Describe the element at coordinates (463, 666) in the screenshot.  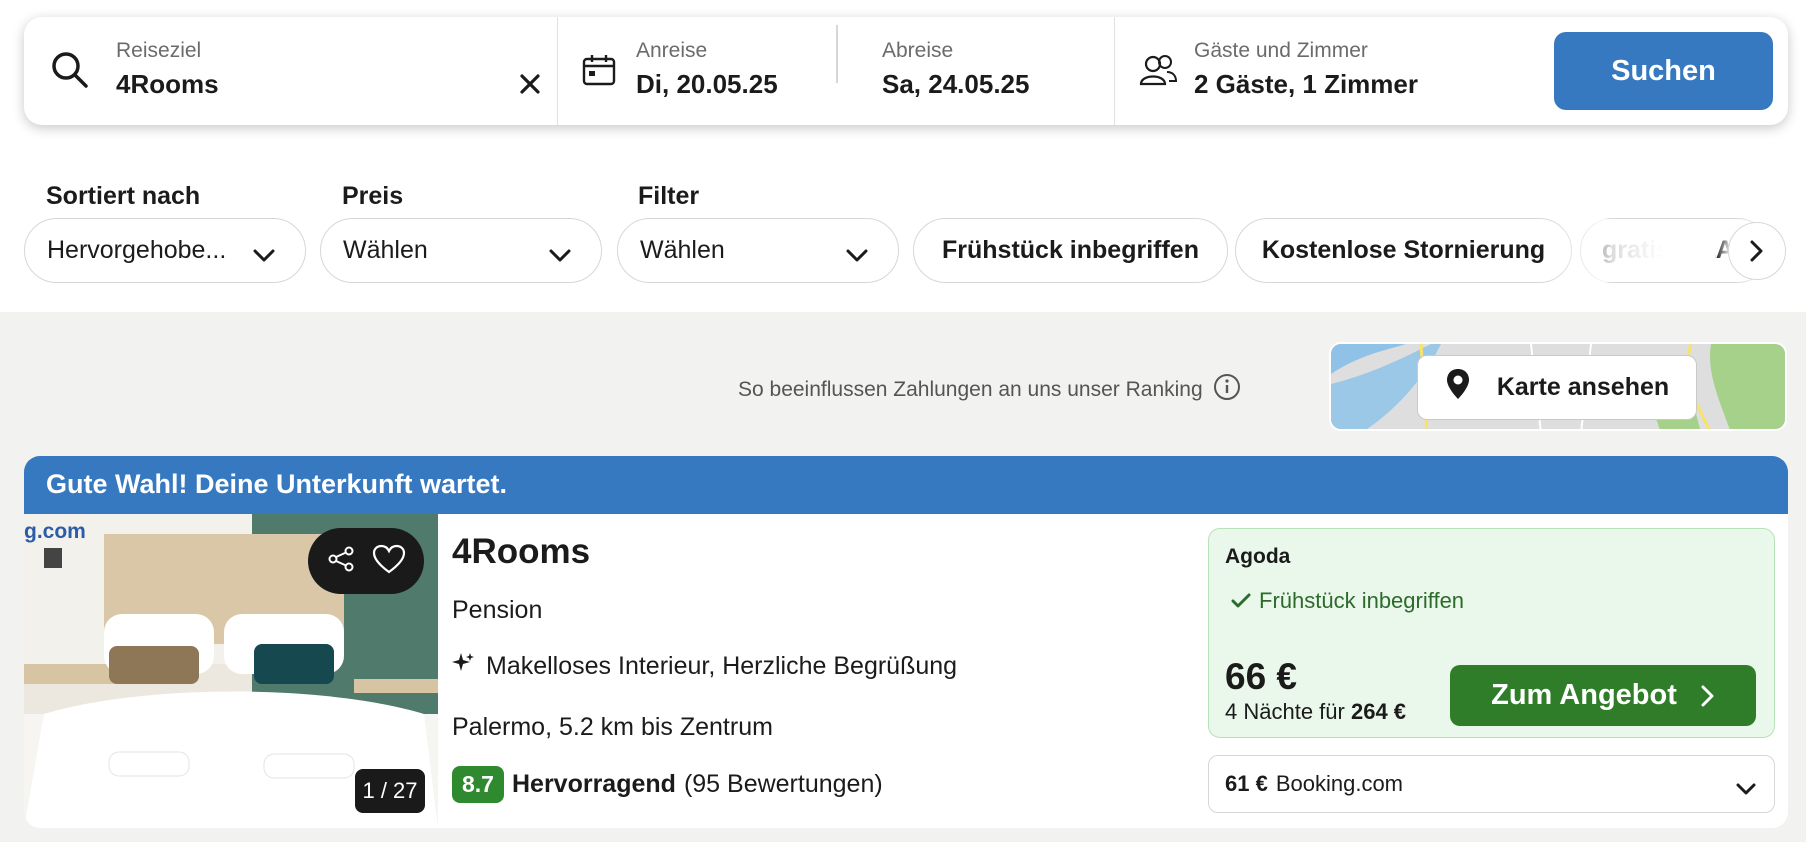
I see `sparkle-icon` at that location.